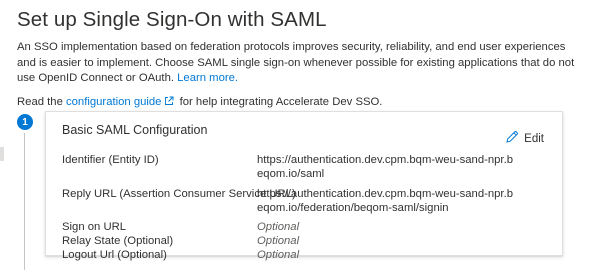 The width and height of the screenshot is (600, 270). Describe the element at coordinates (169, 102) in the screenshot. I see `external-link-icon` at that location.